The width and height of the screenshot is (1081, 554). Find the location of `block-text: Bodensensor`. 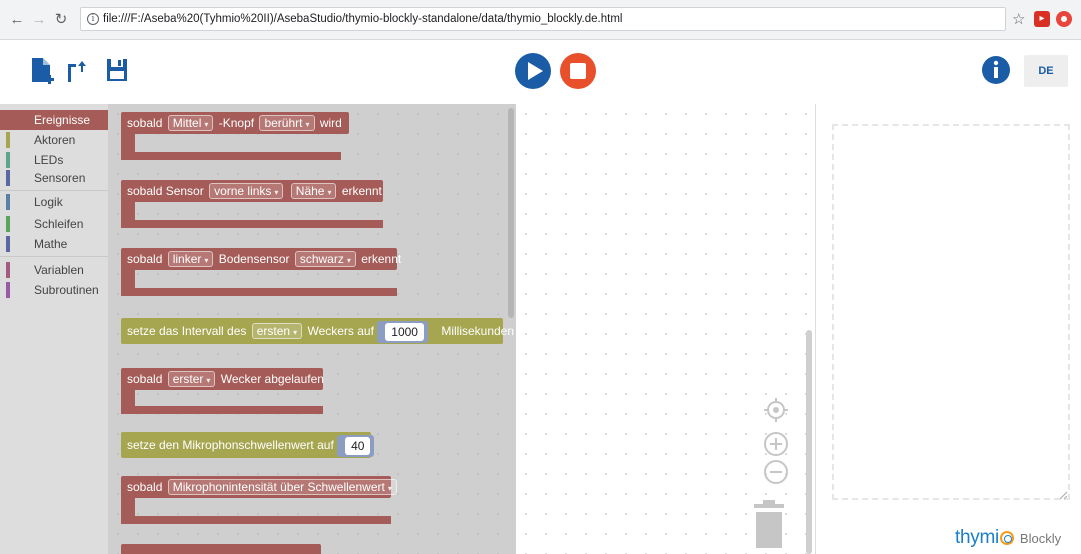

block-text: Bodensensor is located at coordinates (254, 259).